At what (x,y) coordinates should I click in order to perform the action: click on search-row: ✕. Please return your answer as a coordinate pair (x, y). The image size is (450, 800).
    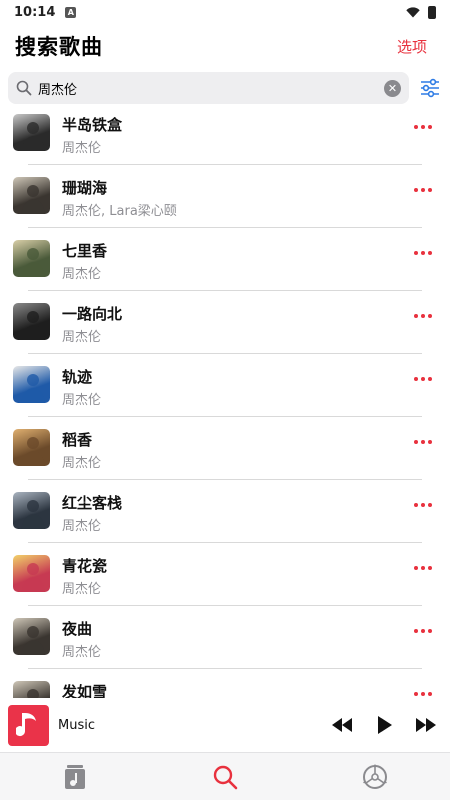
    Looking at the image, I should click on (225, 88).